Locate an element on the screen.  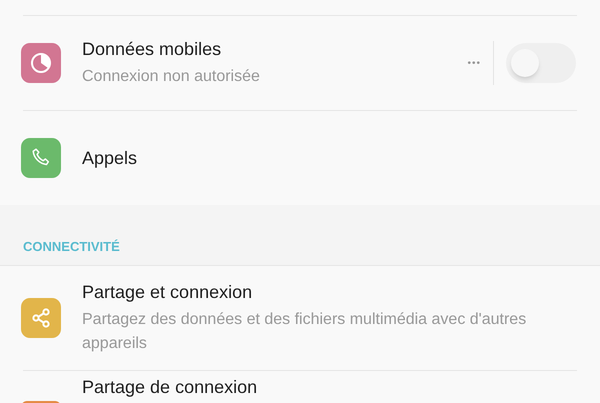
item-title: Données mobiles is located at coordinates (275, 49).